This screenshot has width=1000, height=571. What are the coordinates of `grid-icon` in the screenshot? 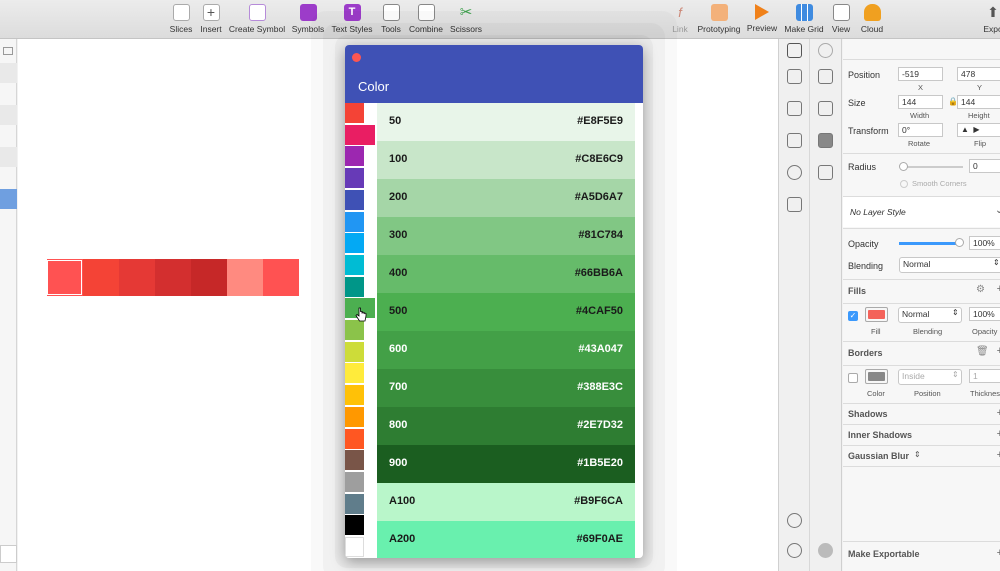 It's located at (794, 204).